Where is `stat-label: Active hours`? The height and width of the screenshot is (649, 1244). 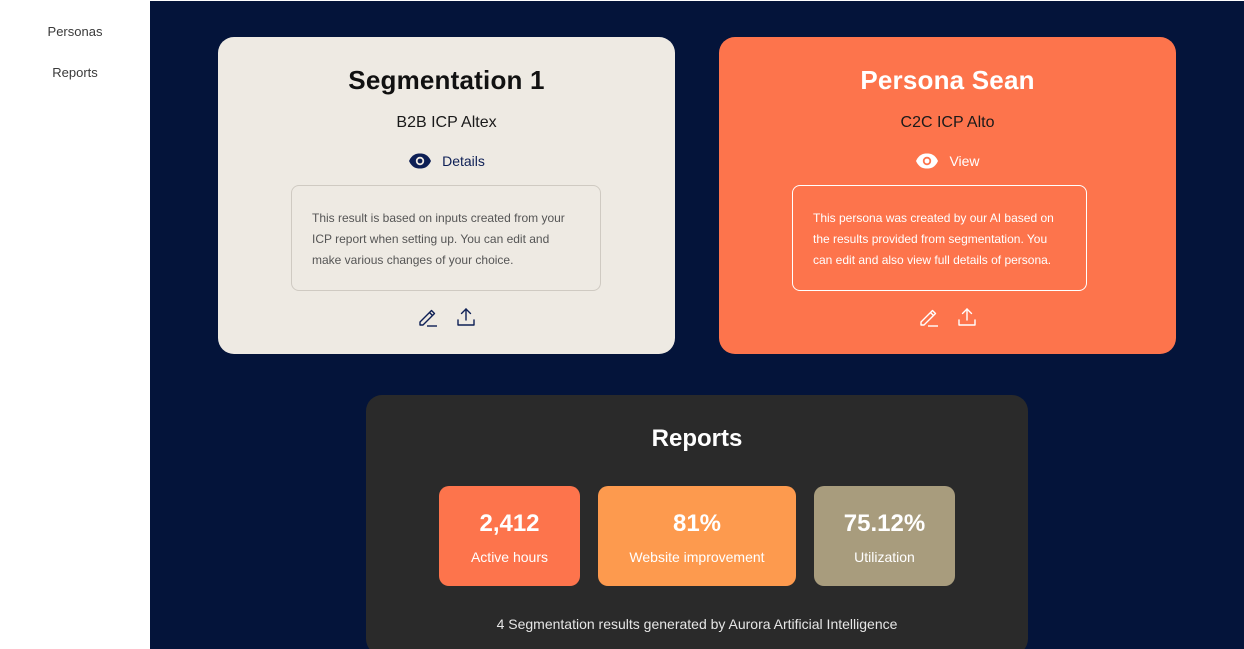 stat-label: Active hours is located at coordinates (509, 557).